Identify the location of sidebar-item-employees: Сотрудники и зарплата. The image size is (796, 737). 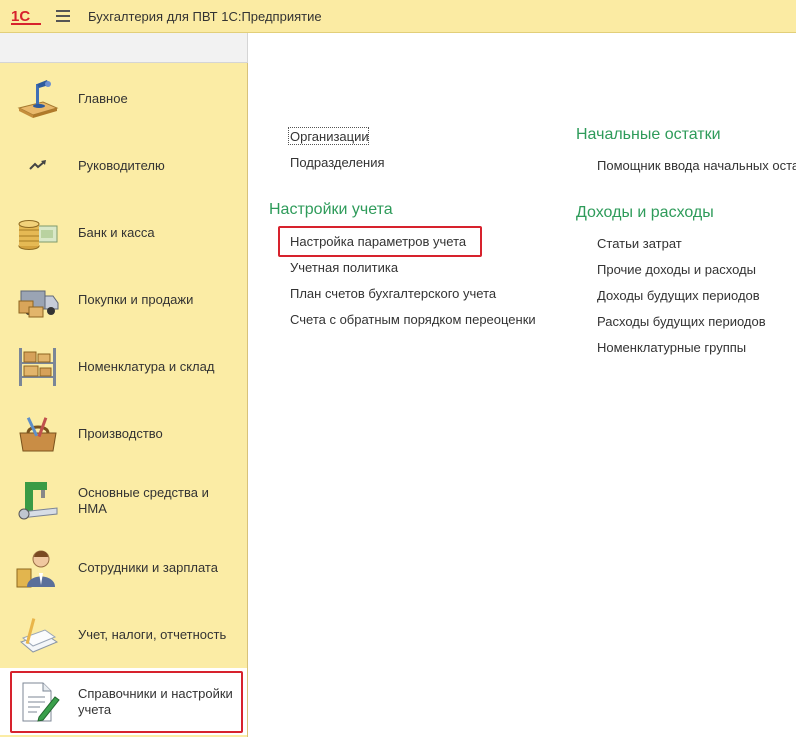
(123, 567).